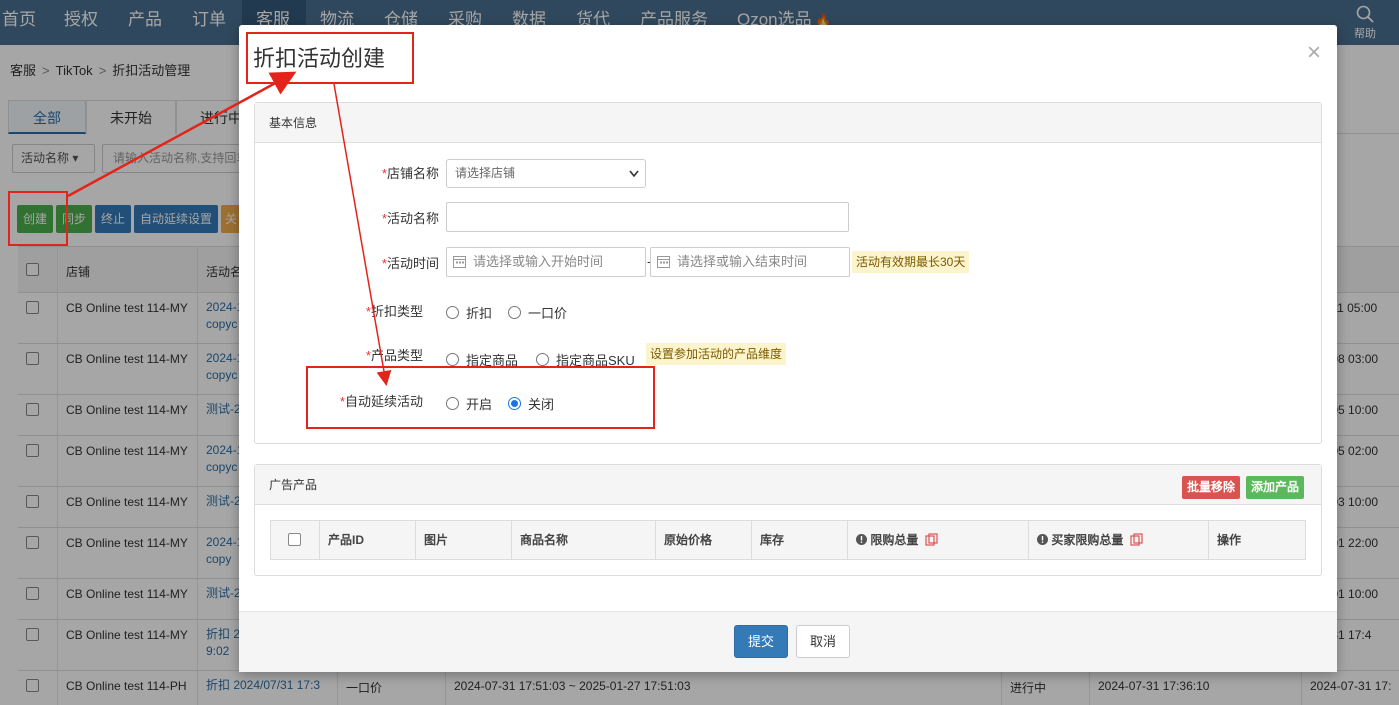 This screenshot has height=705, width=1399. Describe the element at coordinates (410, 263) in the screenshot. I see `activity-time-label: *活动时间` at that location.